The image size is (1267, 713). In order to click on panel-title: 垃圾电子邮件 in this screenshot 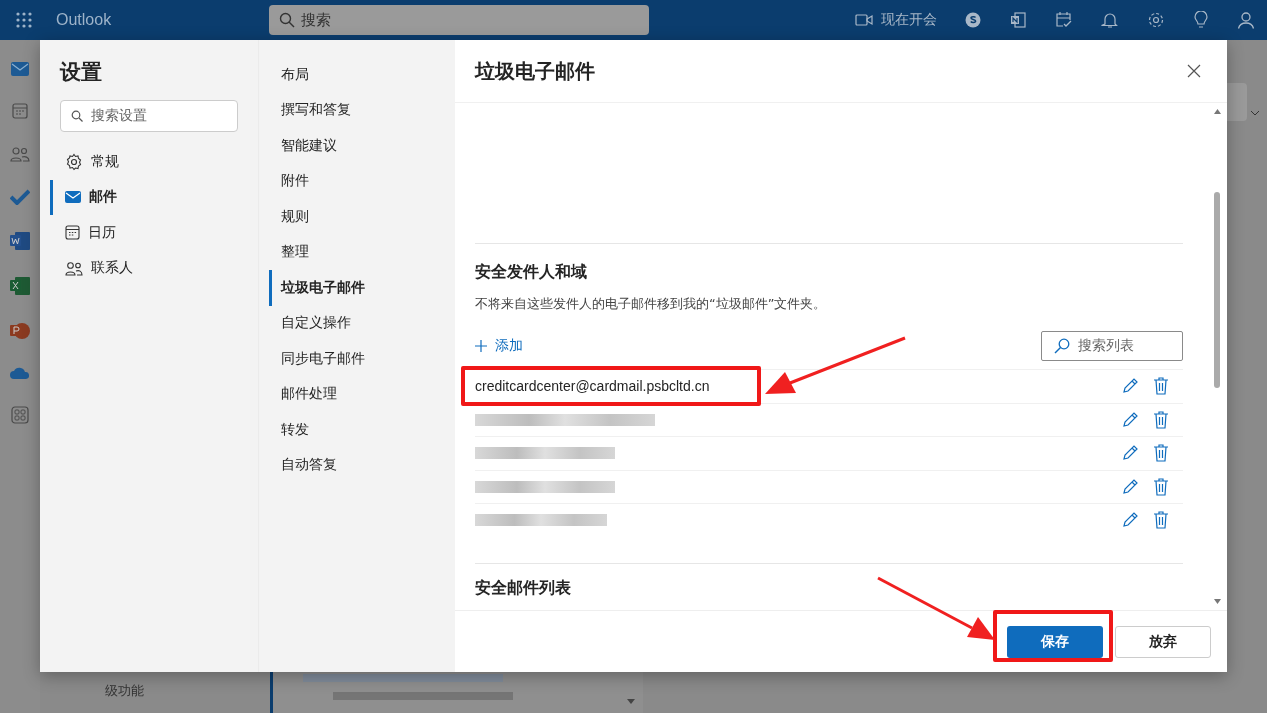, I will do `click(535, 71)`.